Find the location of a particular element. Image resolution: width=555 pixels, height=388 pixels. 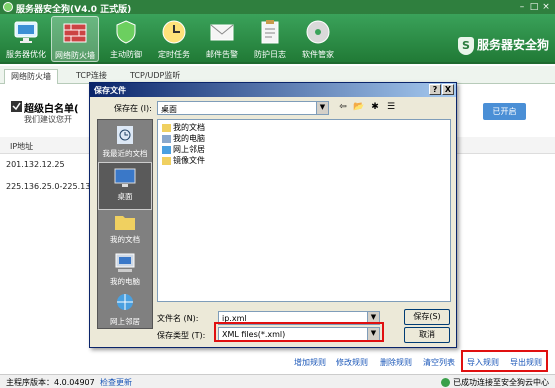

toolbar-label: 服务器优化 is located at coordinates (26, 54).